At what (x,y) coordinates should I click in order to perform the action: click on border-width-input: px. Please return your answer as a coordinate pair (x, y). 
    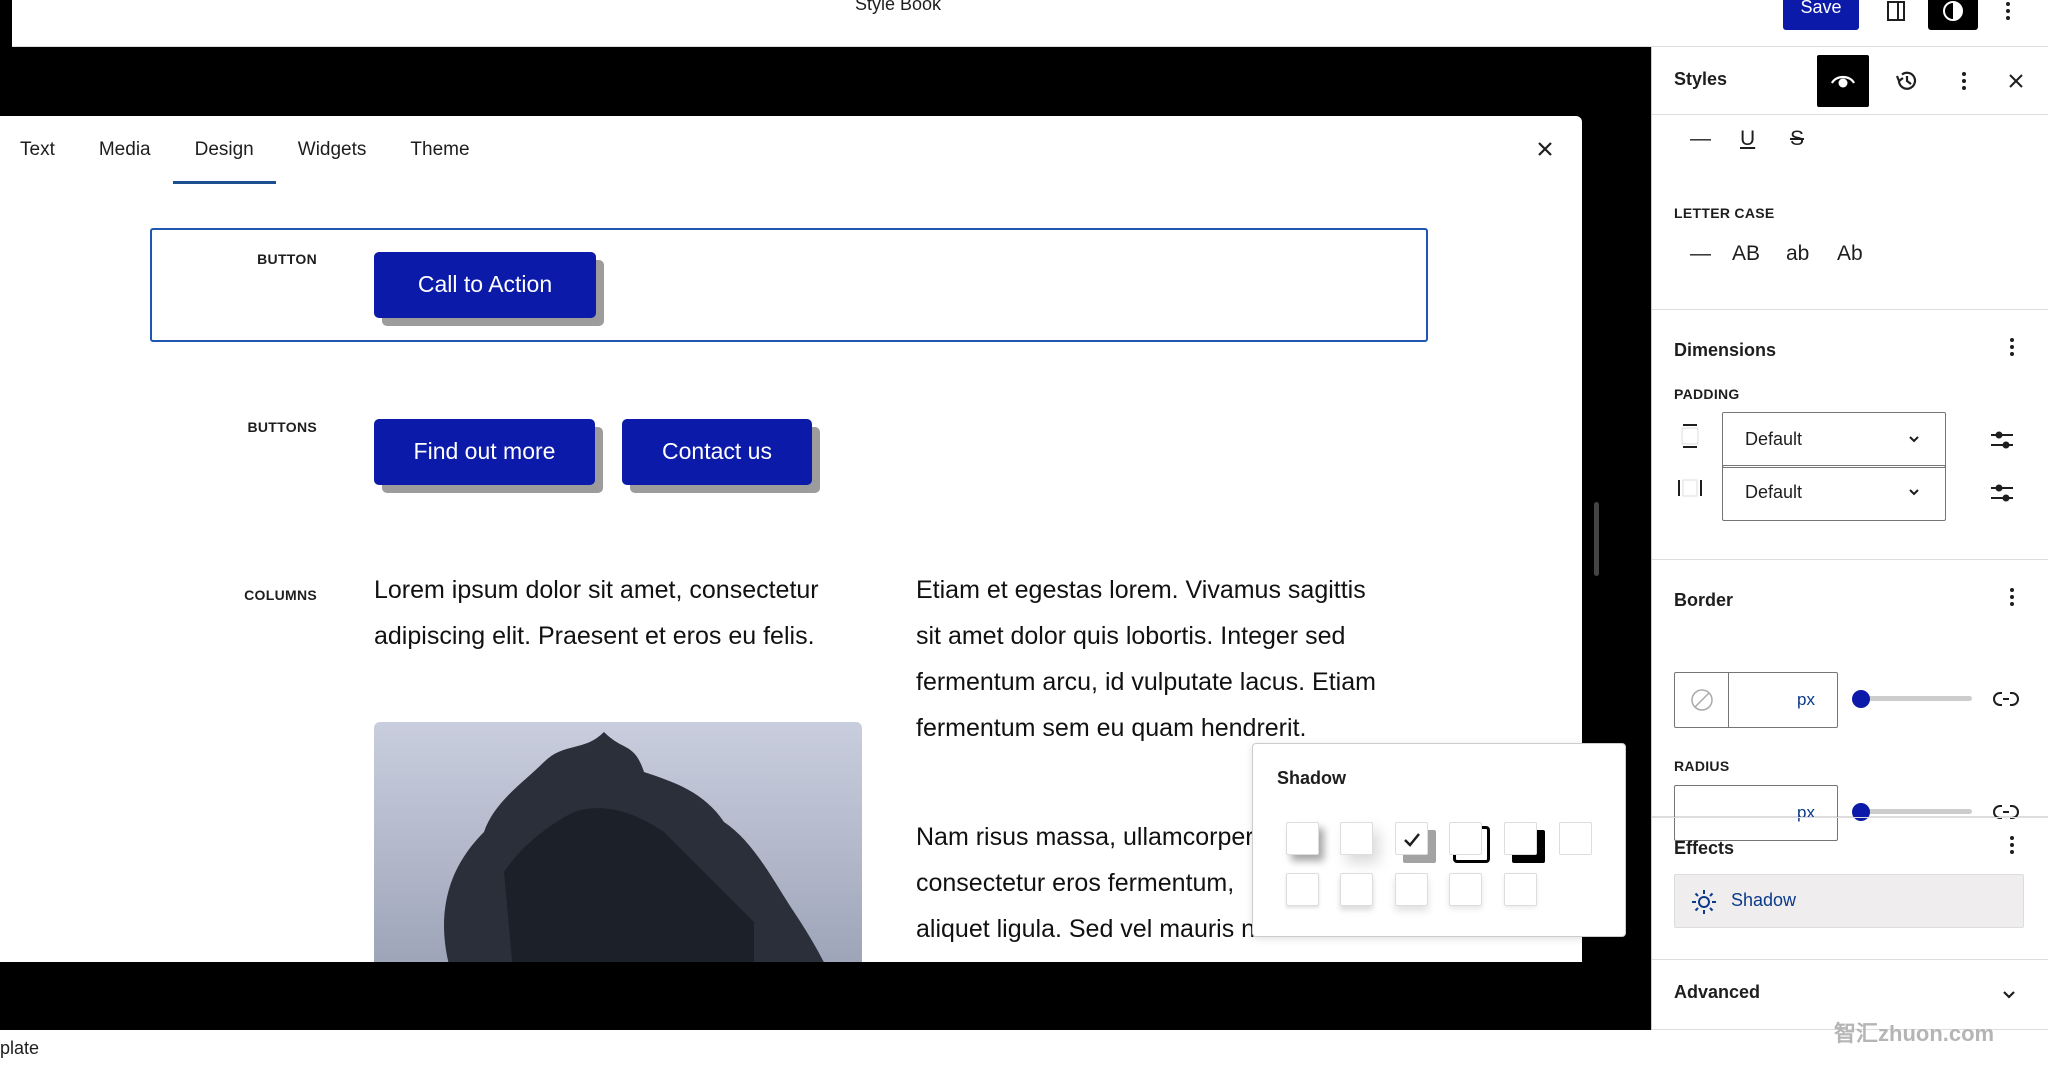
    Looking at the image, I should click on (1756, 700).